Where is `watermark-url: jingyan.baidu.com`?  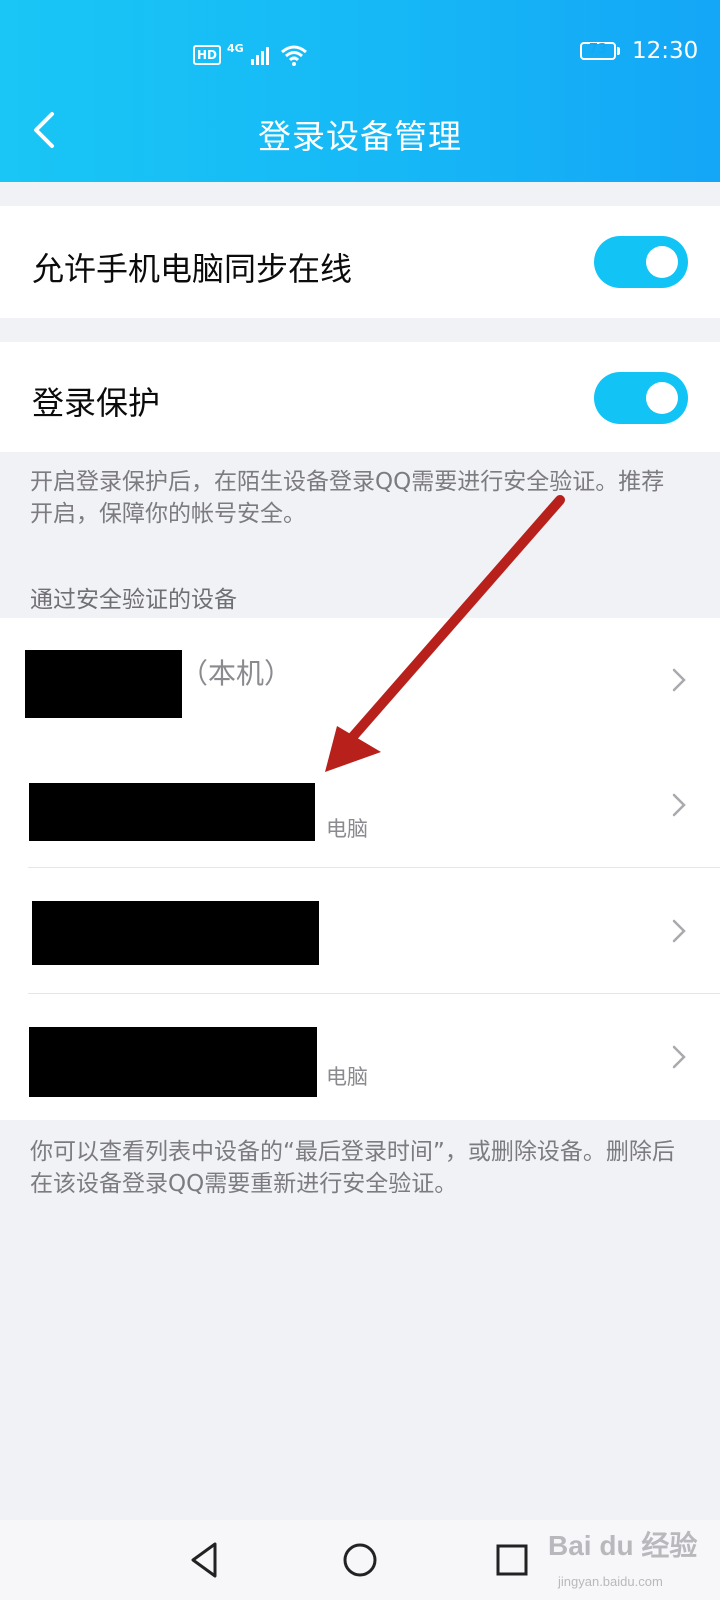
watermark-url: jingyan.baidu.com is located at coordinates (610, 1581).